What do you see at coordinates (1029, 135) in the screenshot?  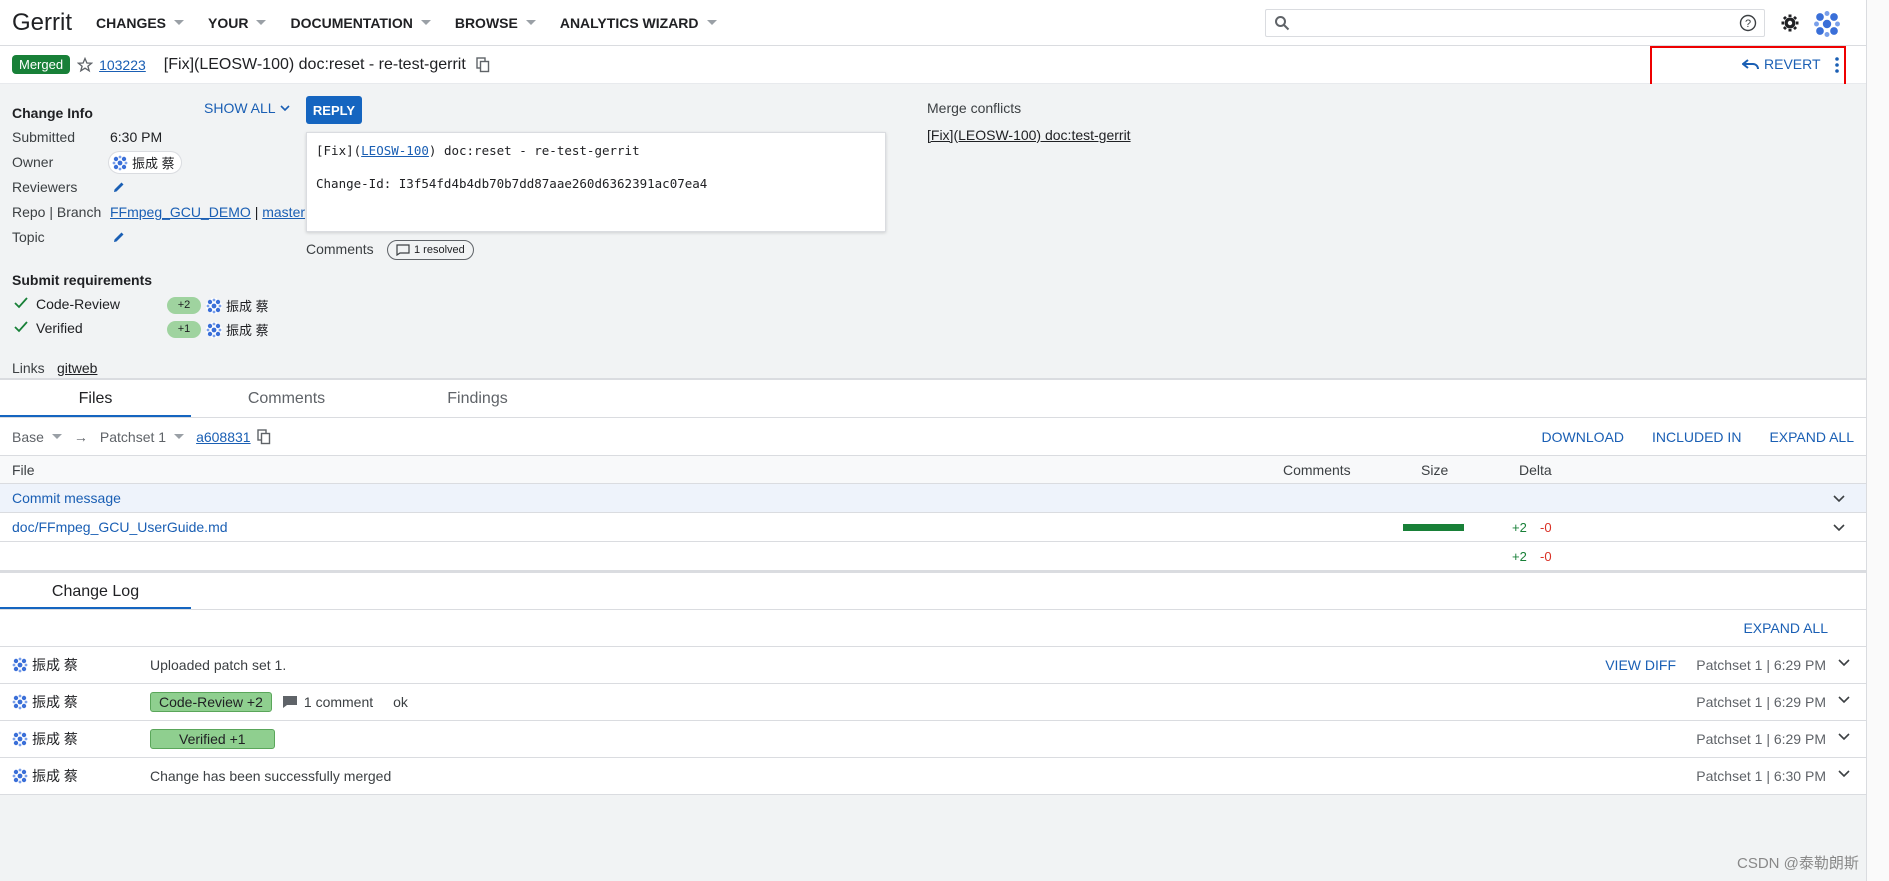 I see `merge-conflict-link: [Fix](LEOSW-100) doc:test-gerrit` at bounding box center [1029, 135].